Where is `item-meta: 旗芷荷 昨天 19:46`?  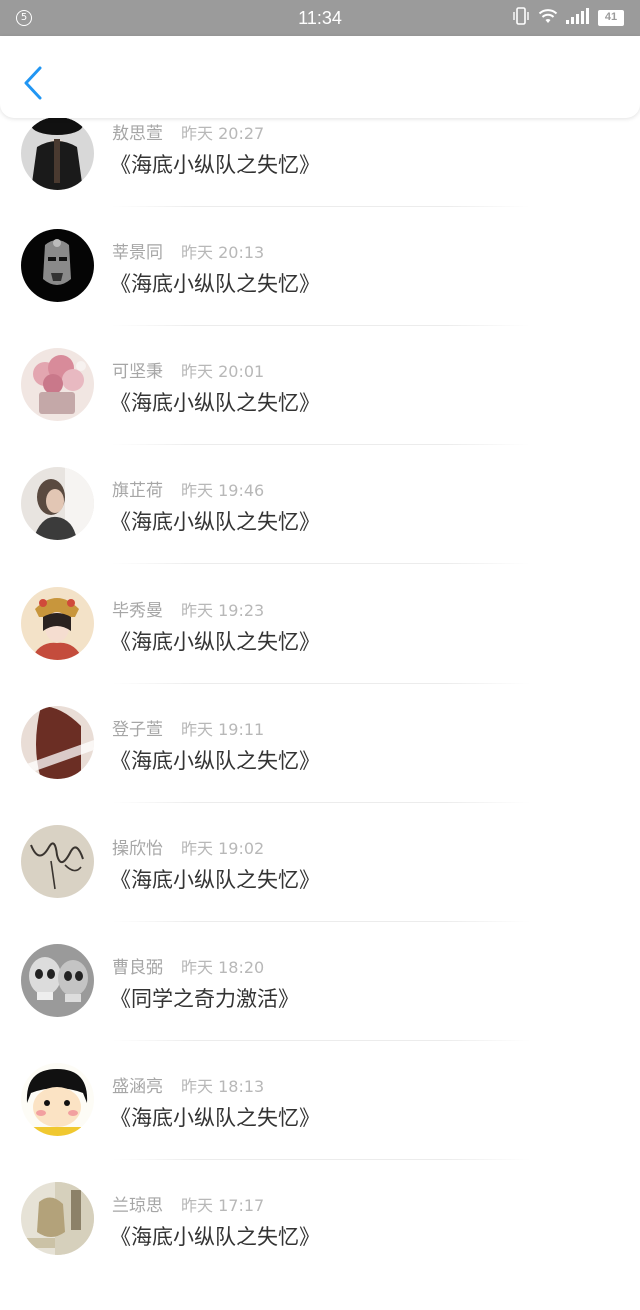 item-meta: 旗芷荷 昨天 19:46 is located at coordinates (188, 488).